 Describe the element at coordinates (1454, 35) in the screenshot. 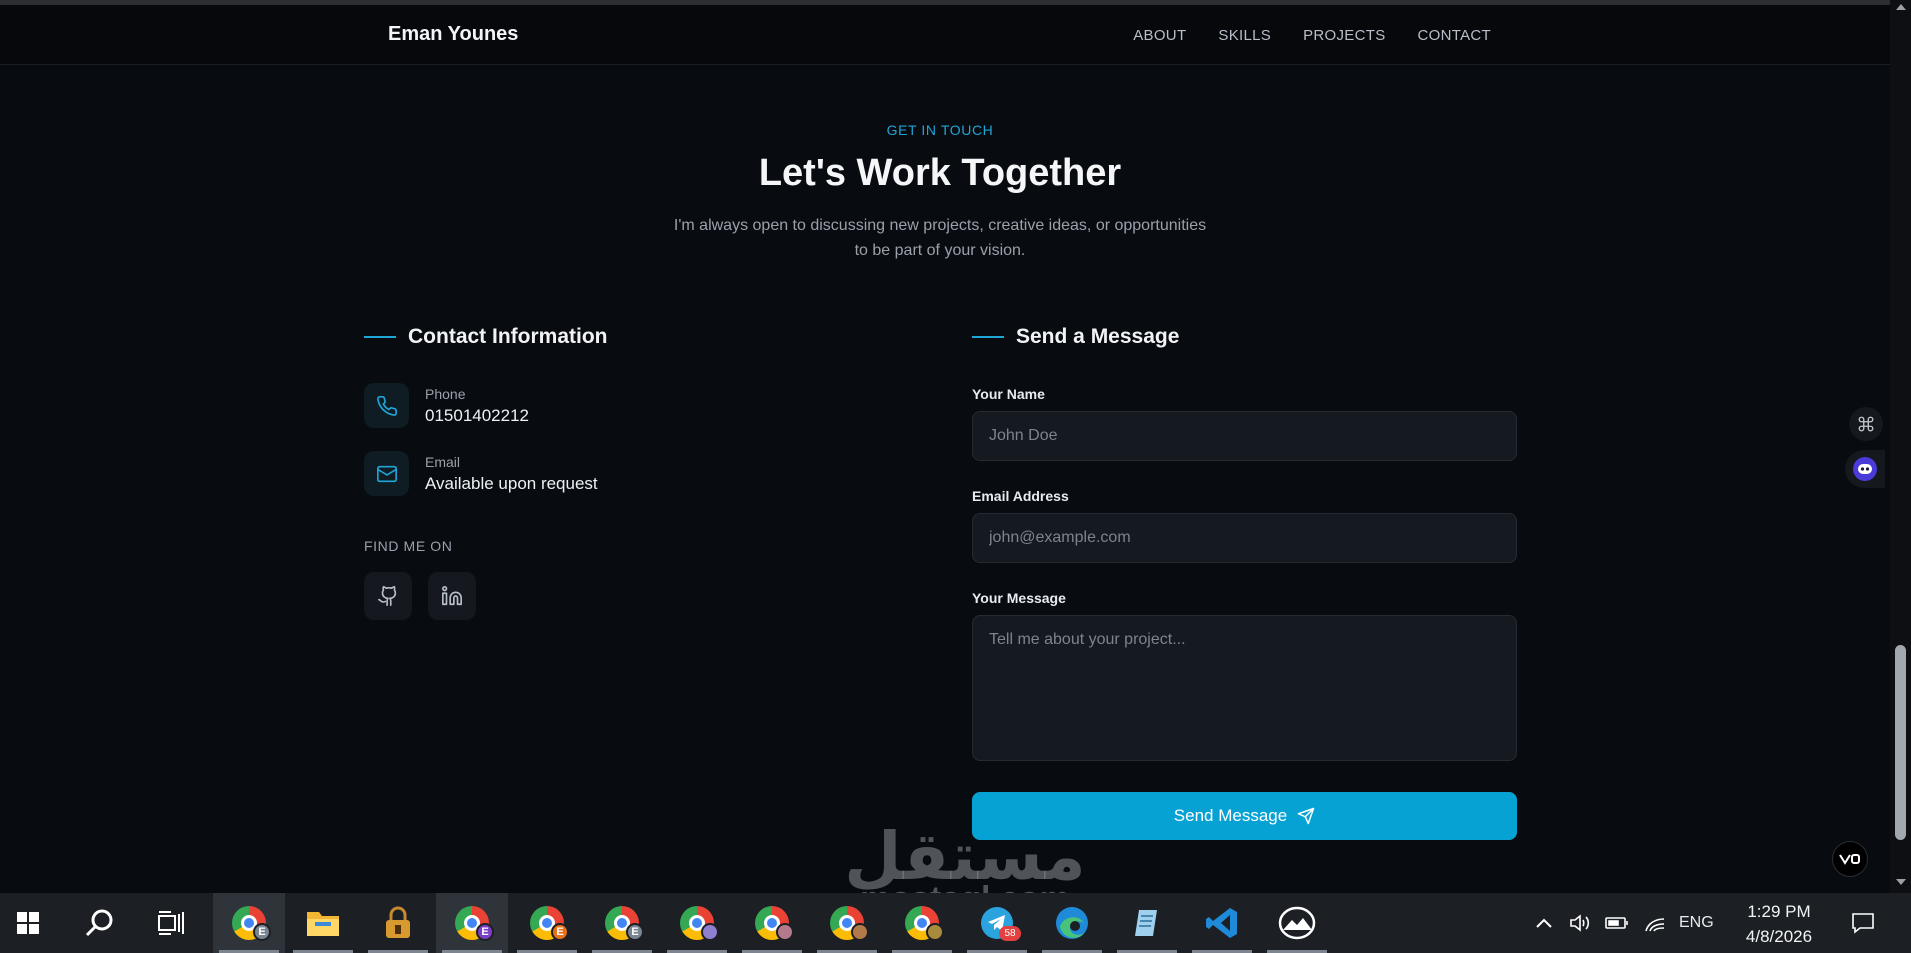

I see `nav-link-contact: CONTACT` at that location.